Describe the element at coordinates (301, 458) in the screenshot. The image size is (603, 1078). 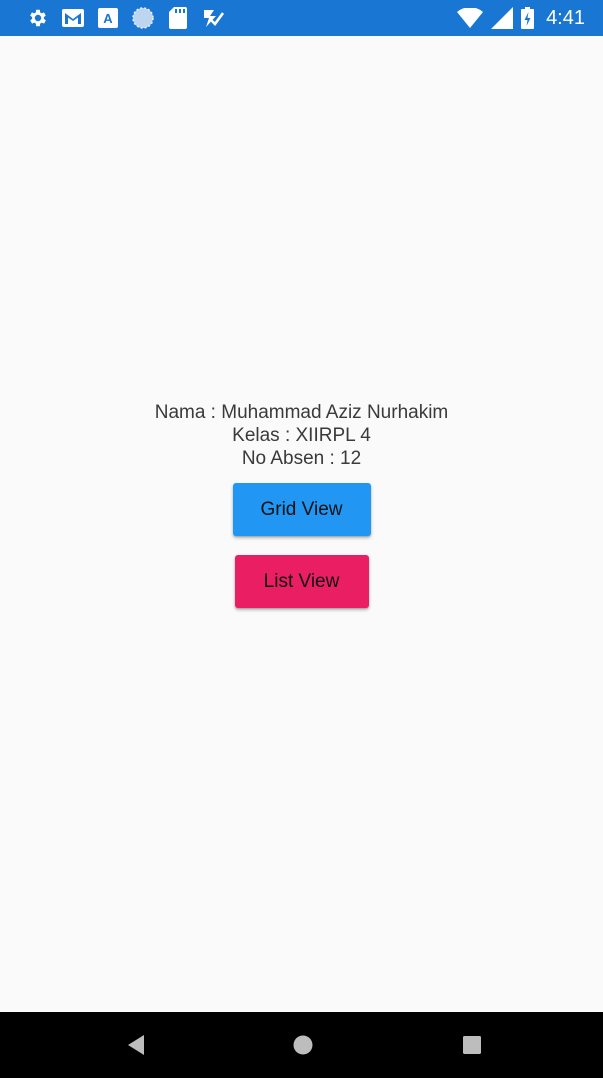
I see `absen-text: No Absen : 12` at that location.